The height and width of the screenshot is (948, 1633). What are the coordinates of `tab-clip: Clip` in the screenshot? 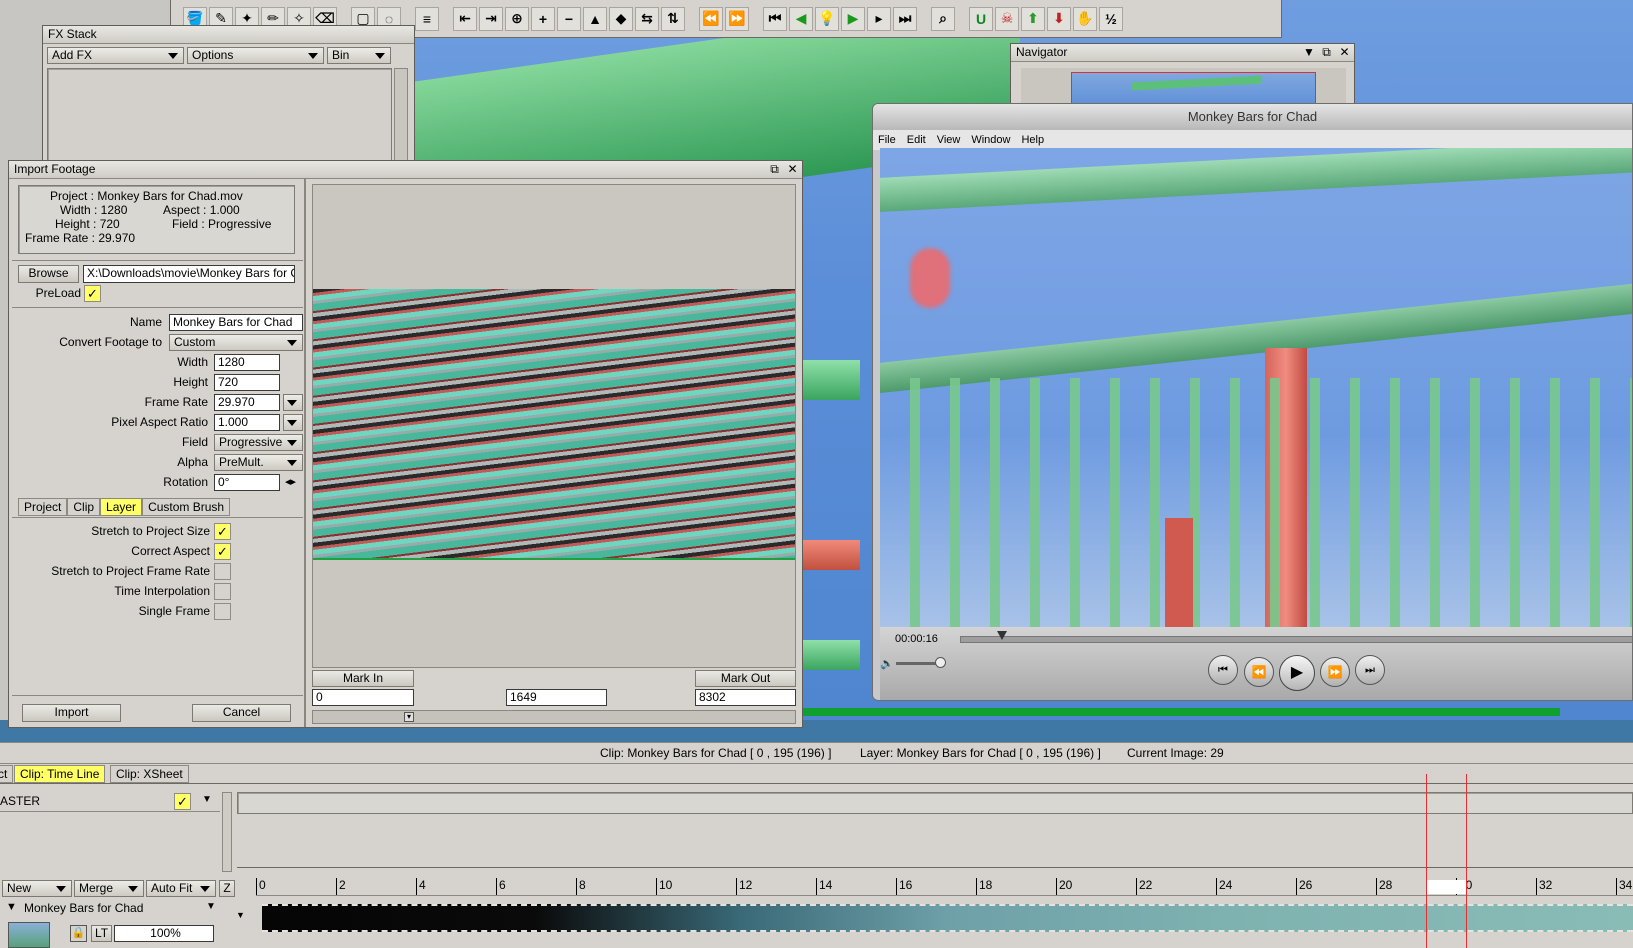 It's located at (84, 507).